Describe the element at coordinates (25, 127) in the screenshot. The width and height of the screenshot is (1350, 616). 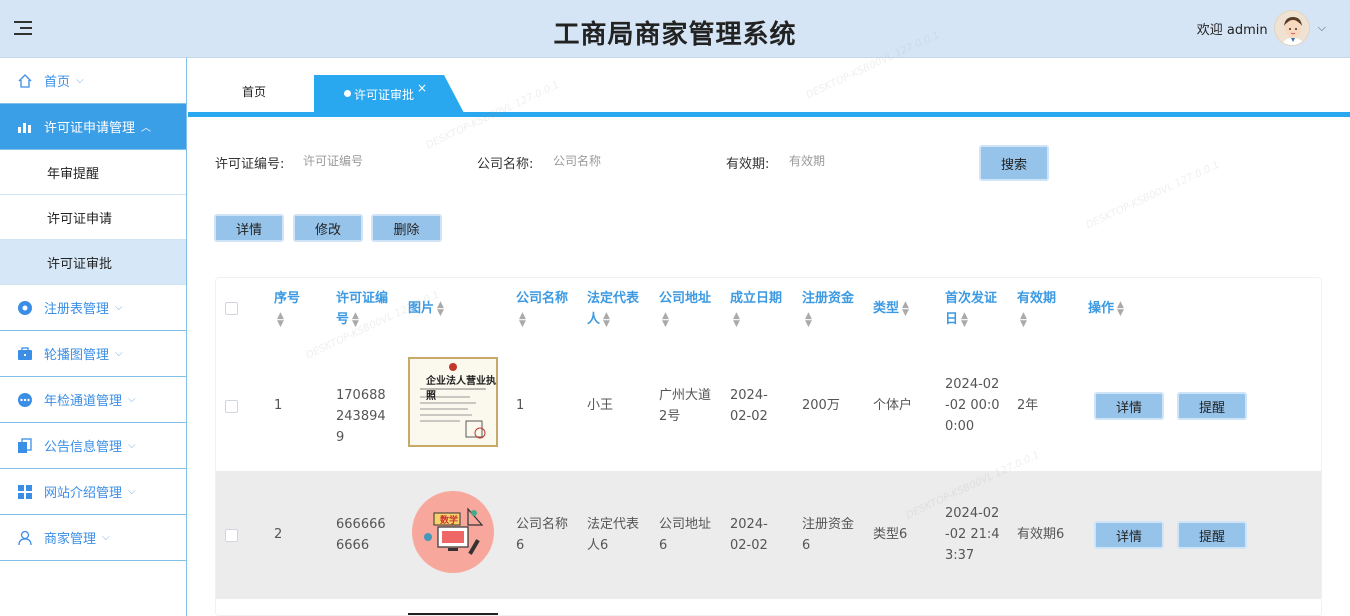
I see `chart-icon` at that location.